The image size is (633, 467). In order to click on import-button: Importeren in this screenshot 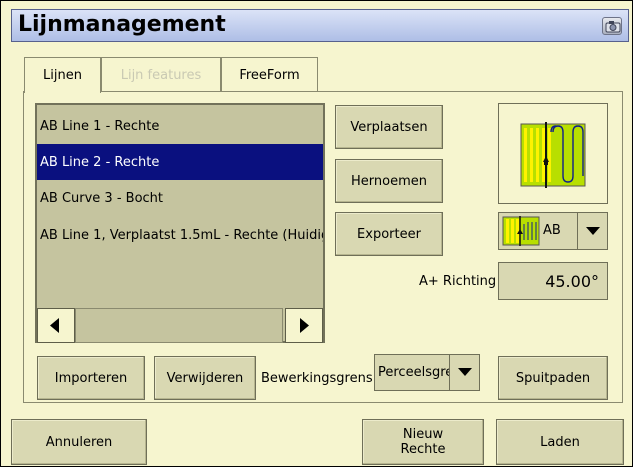, I will do `click(91, 378)`.